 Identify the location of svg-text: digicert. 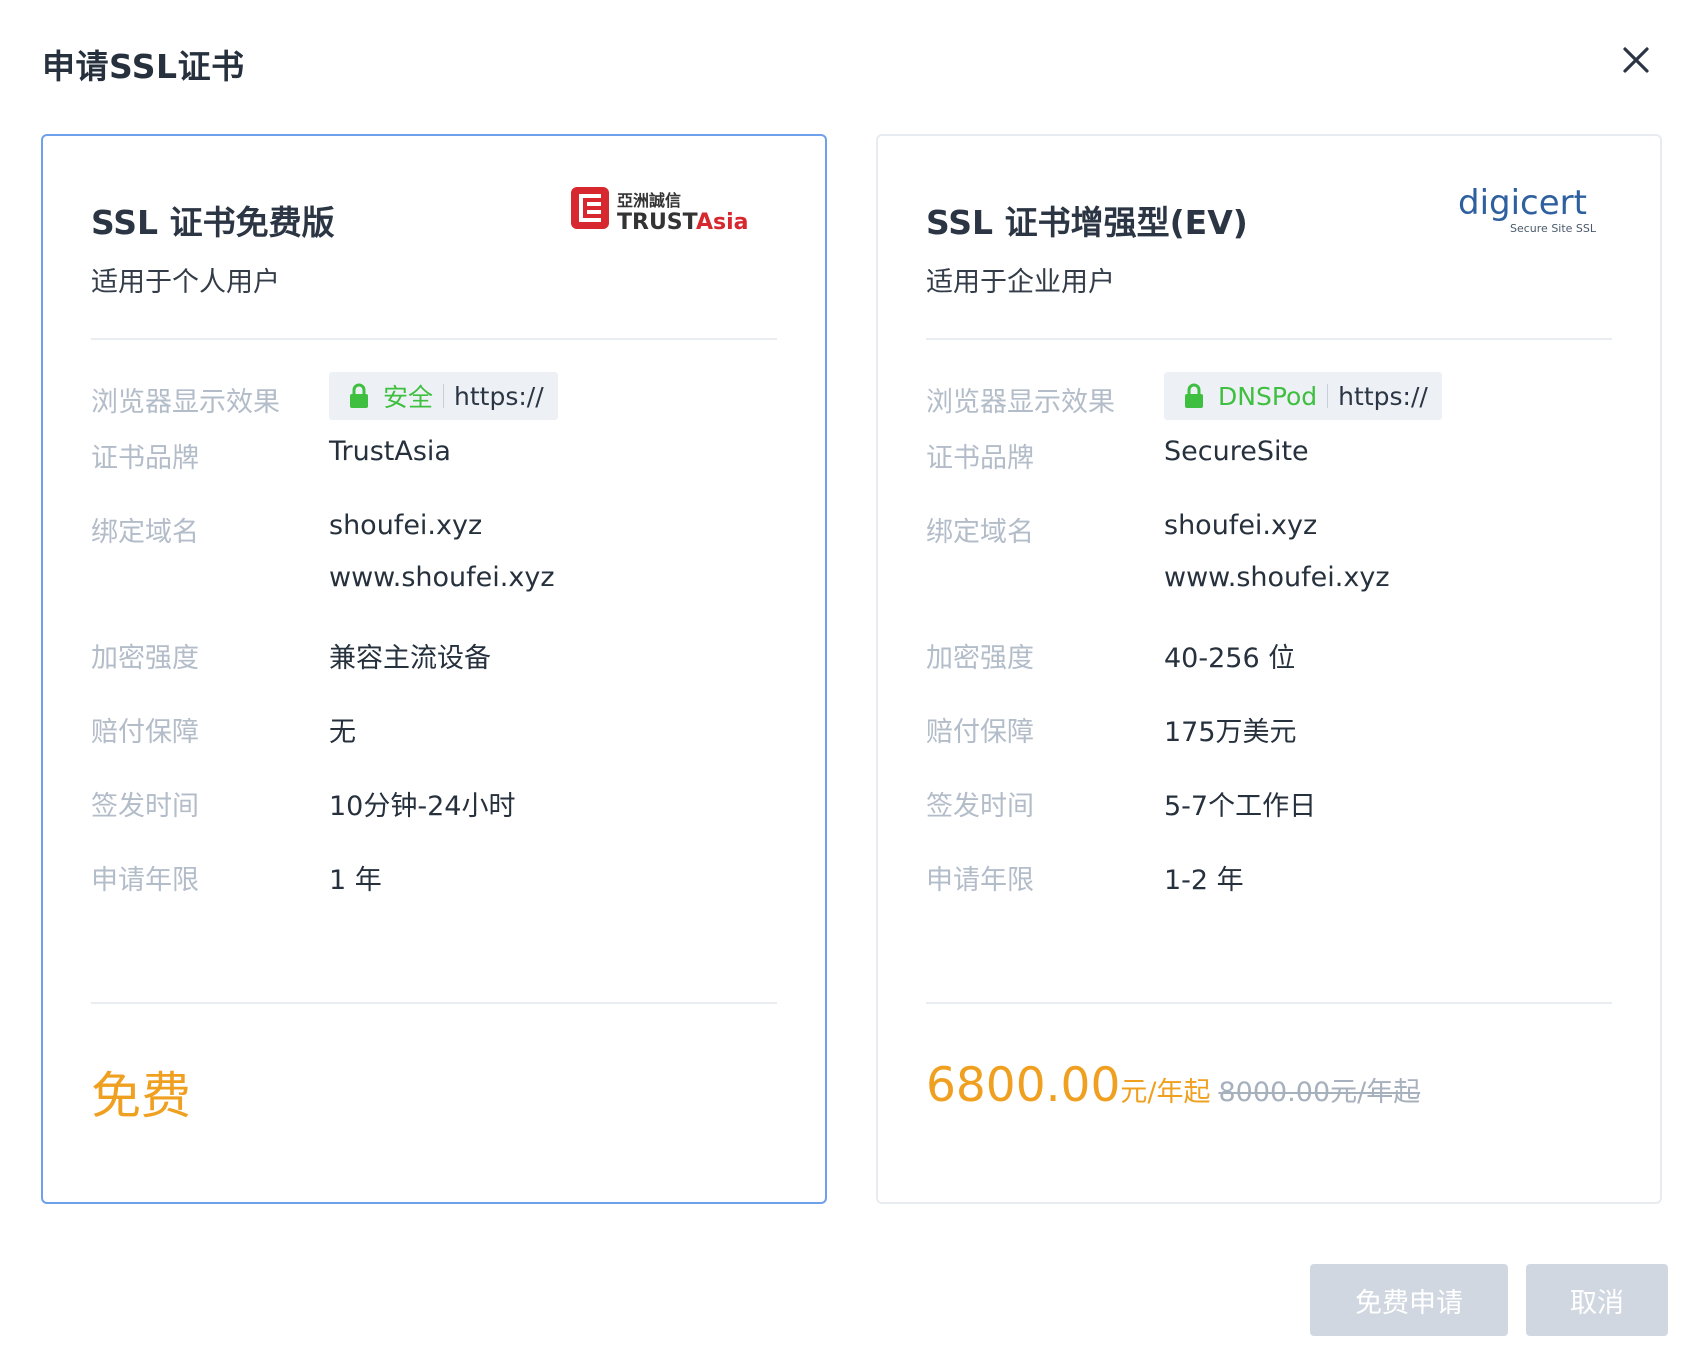
(1522, 203).